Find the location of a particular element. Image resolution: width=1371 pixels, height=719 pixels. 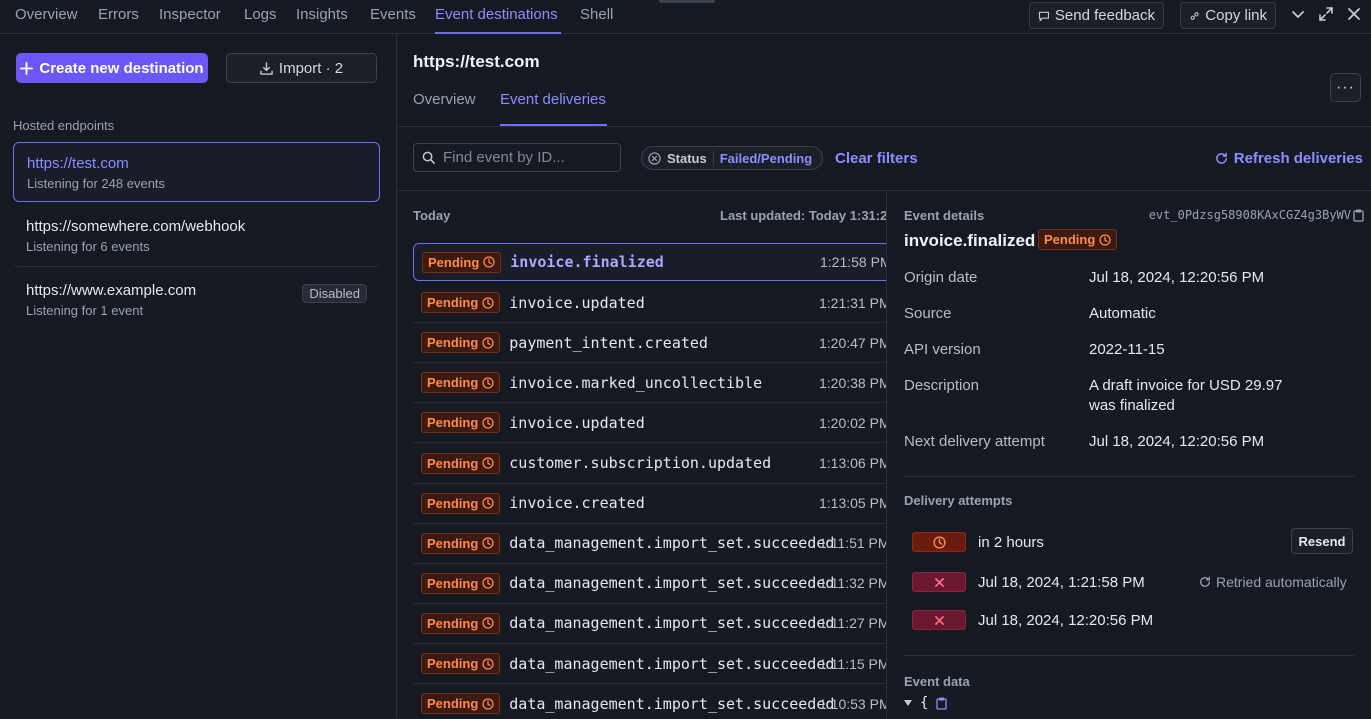

event-type: invoice.finalized is located at coordinates (587, 262).